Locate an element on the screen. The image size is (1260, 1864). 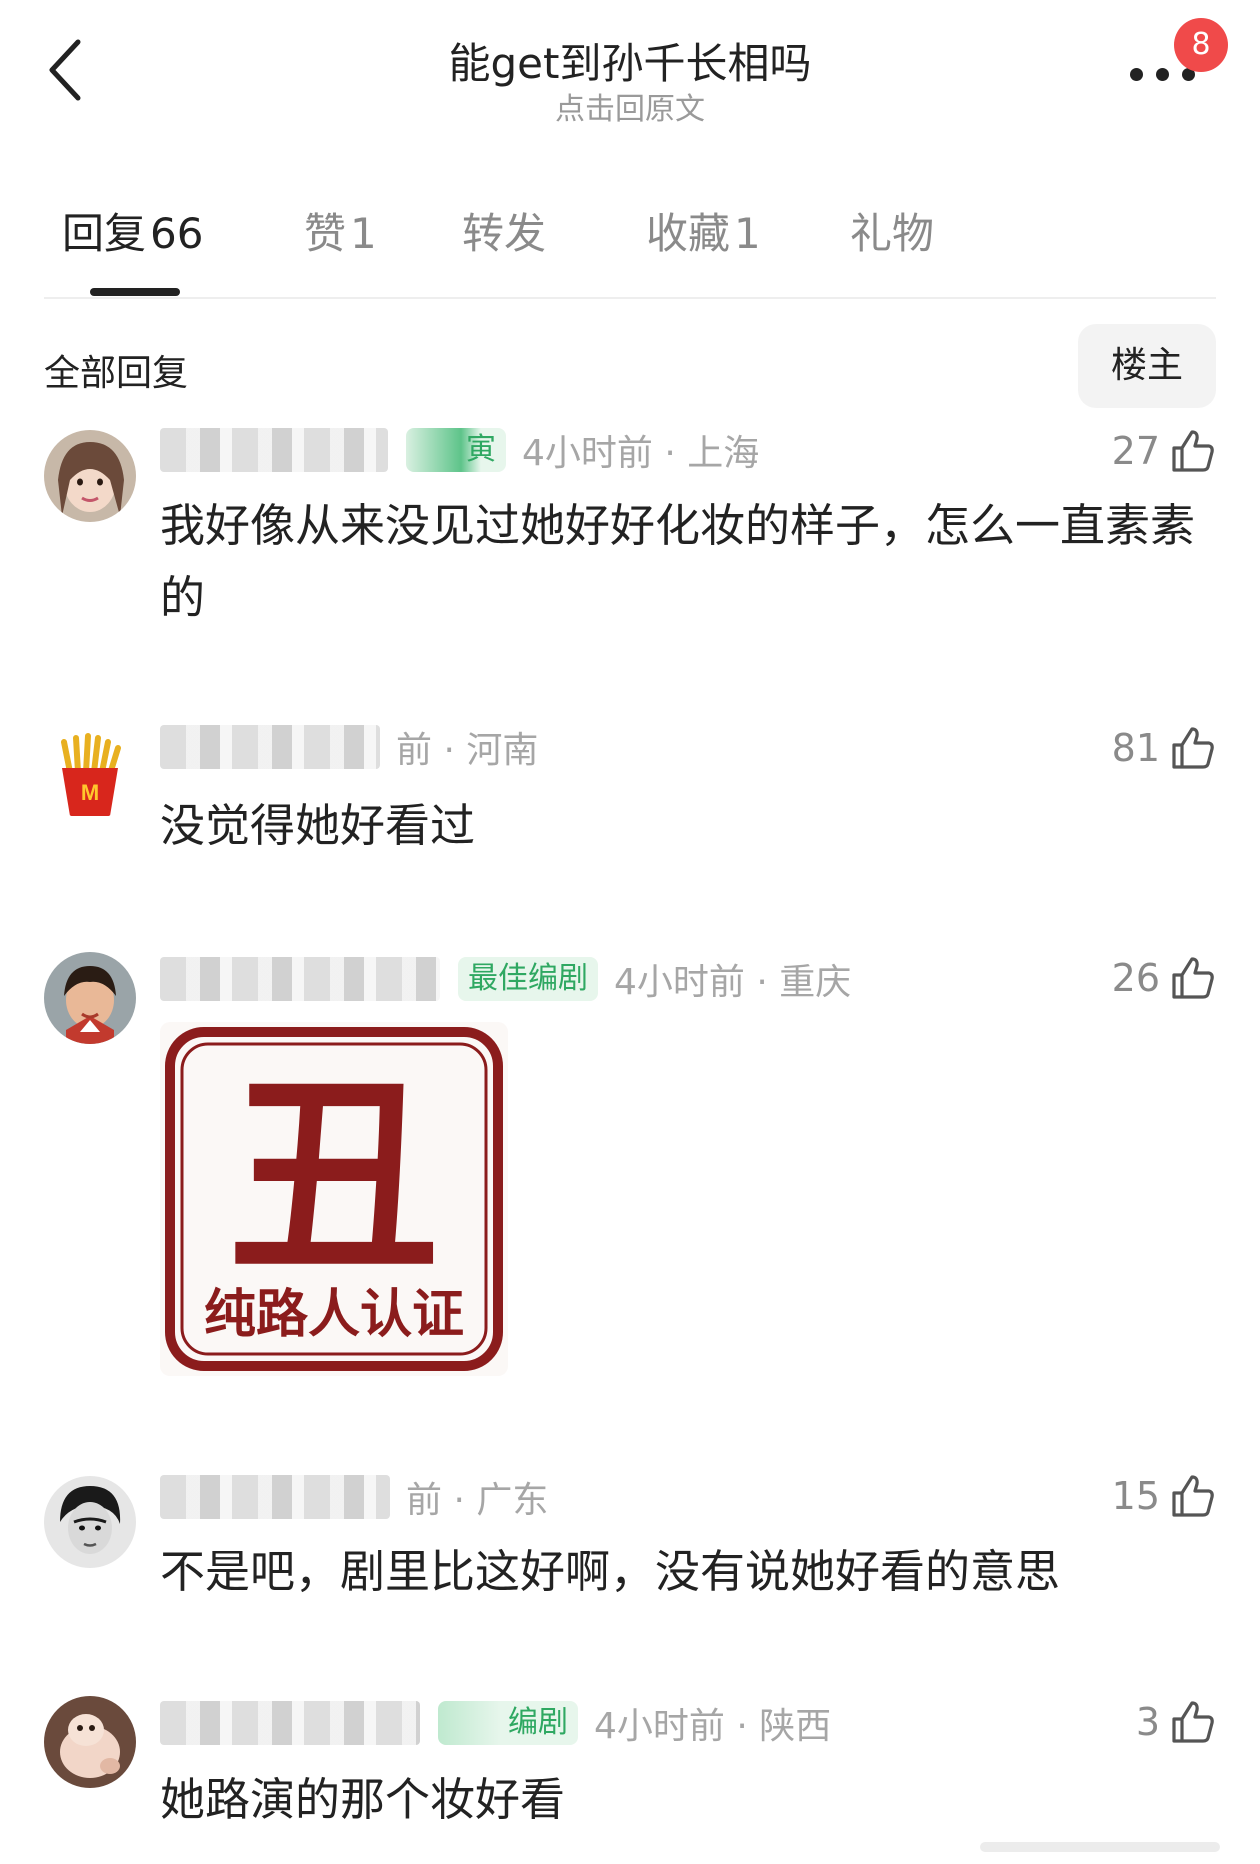
comment-image-stamp: 丑 纯路人认证 is located at coordinates (334, 1199).